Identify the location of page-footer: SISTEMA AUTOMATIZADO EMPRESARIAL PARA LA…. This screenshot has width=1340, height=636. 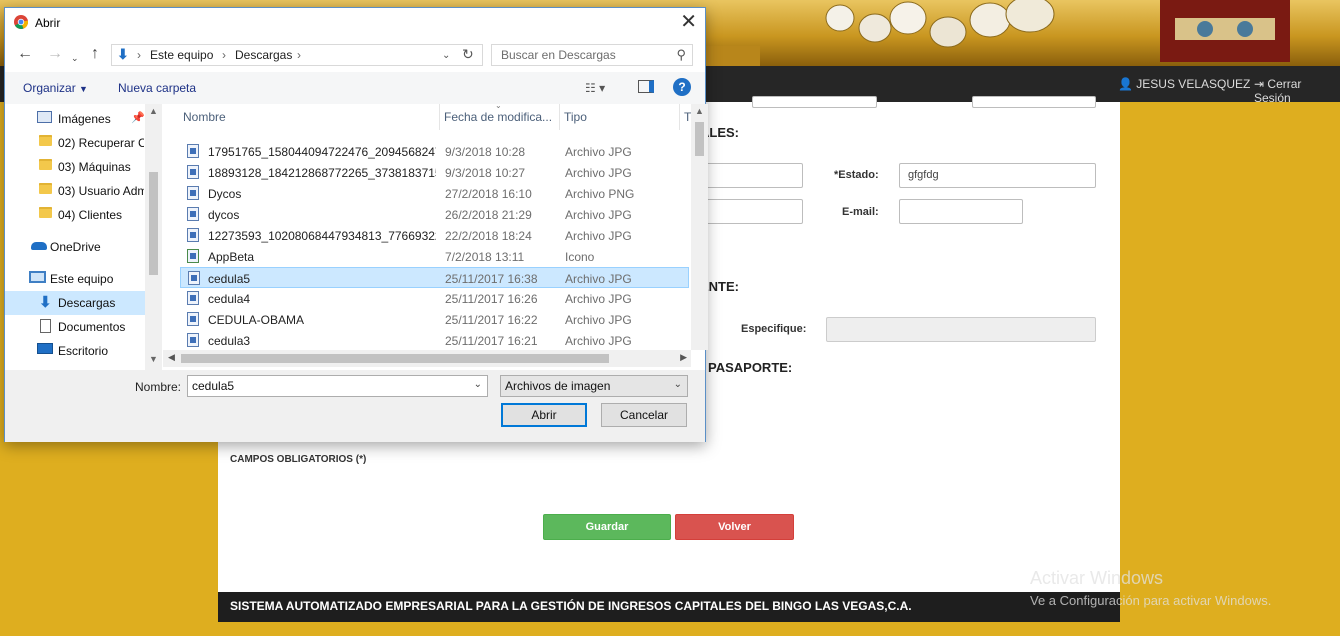
(669, 607).